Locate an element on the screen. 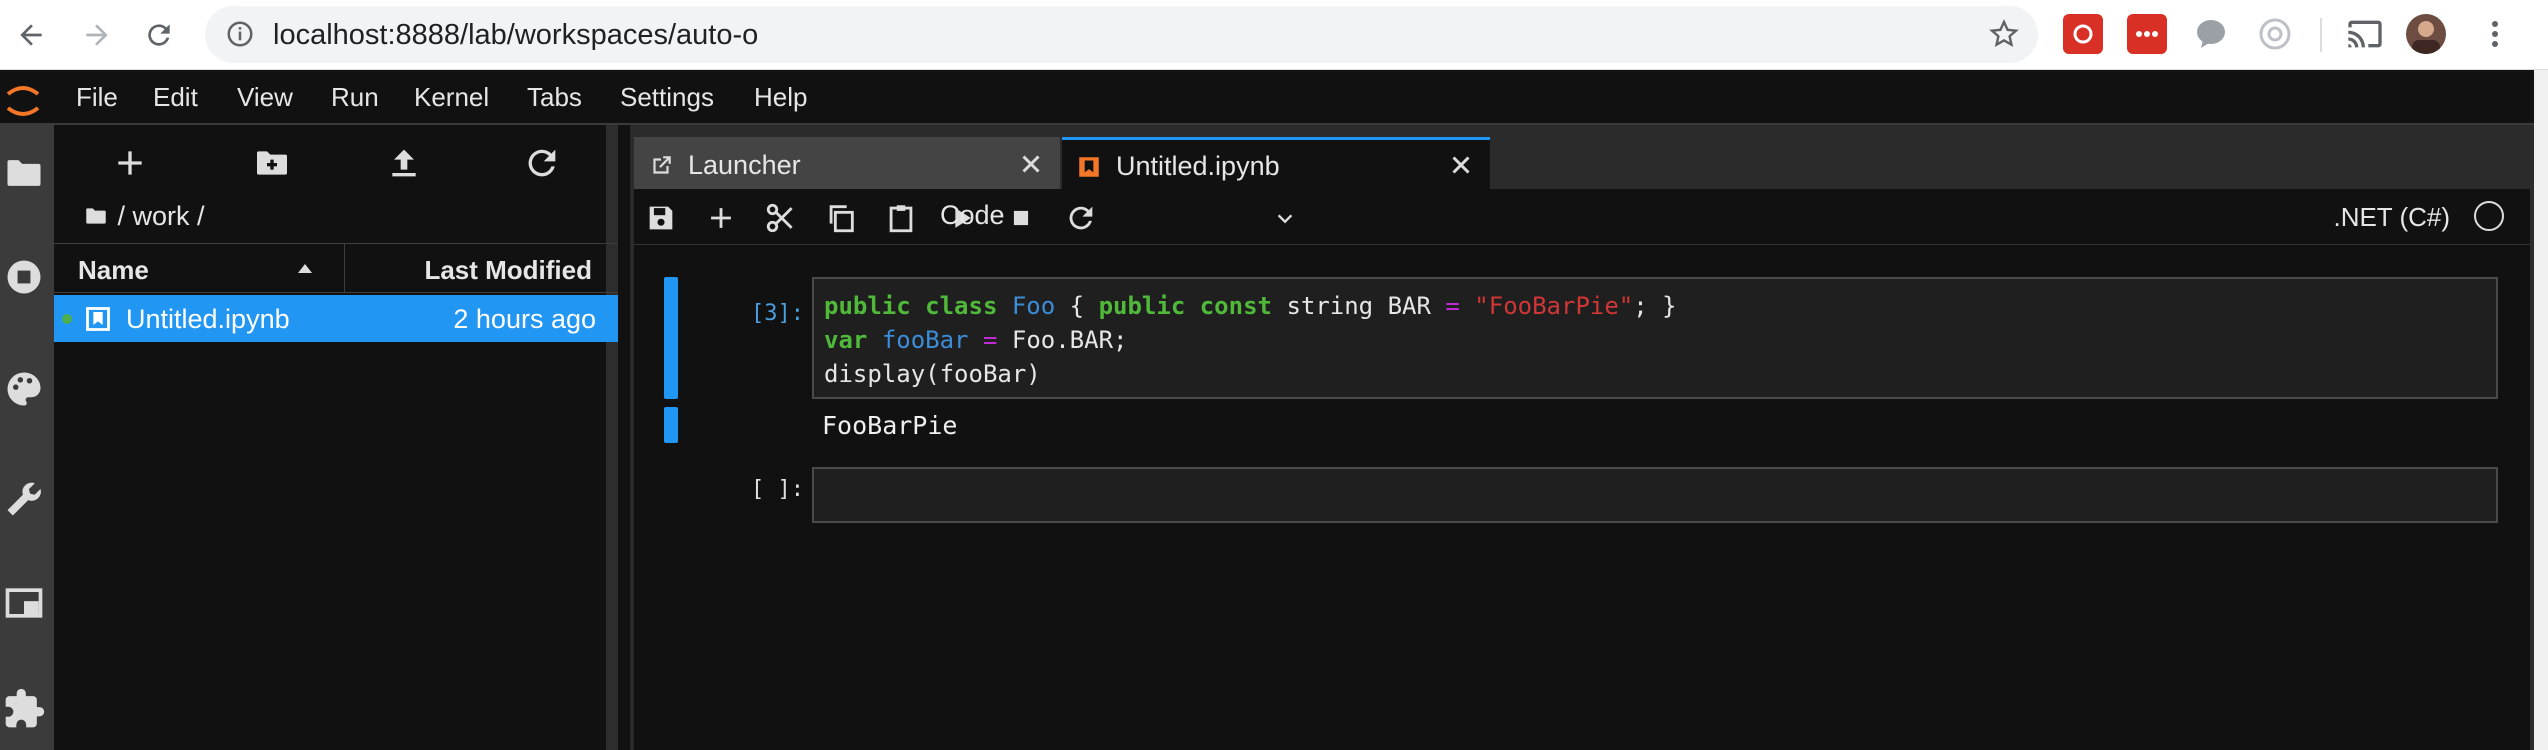  code-editor is located at coordinates (1655, 495).